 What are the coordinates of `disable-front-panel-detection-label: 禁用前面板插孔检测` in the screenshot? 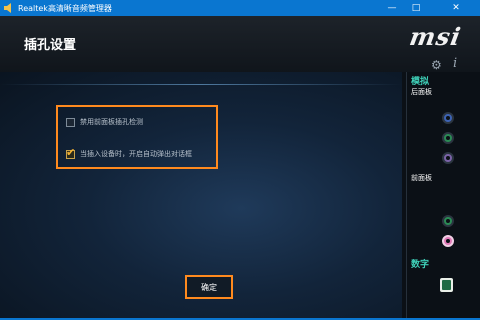 It's located at (111, 122).